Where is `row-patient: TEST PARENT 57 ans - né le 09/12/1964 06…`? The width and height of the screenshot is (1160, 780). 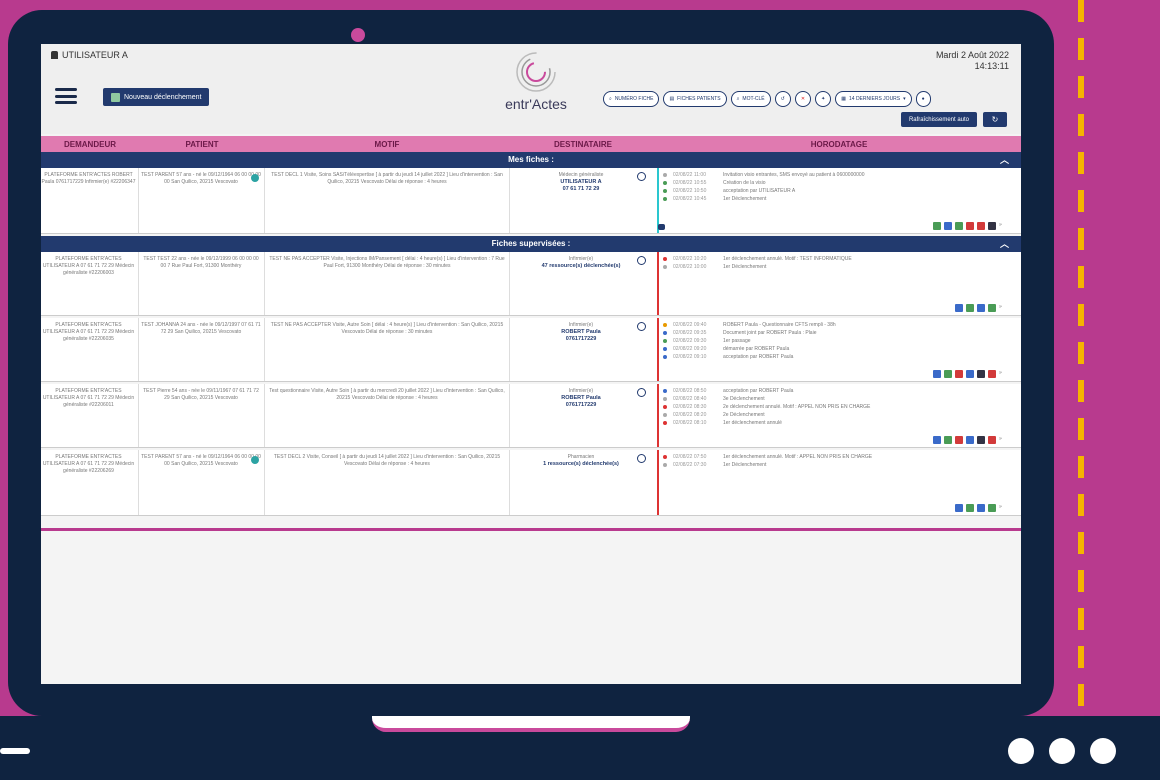
row-patient: TEST PARENT 57 ans - né le 09/12/1964 06… is located at coordinates (201, 178).